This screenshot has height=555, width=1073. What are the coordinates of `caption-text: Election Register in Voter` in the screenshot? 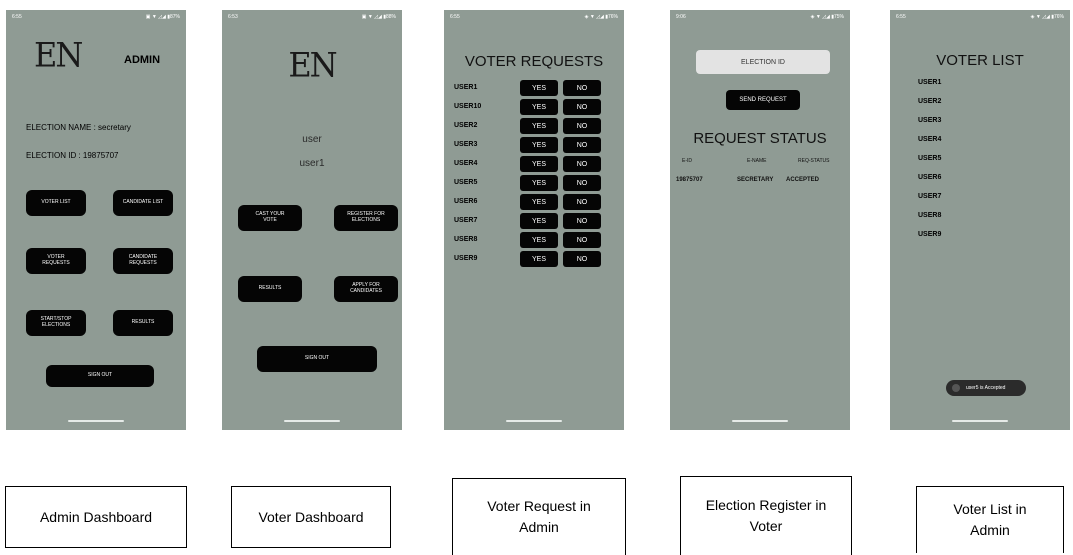 It's located at (766, 515).